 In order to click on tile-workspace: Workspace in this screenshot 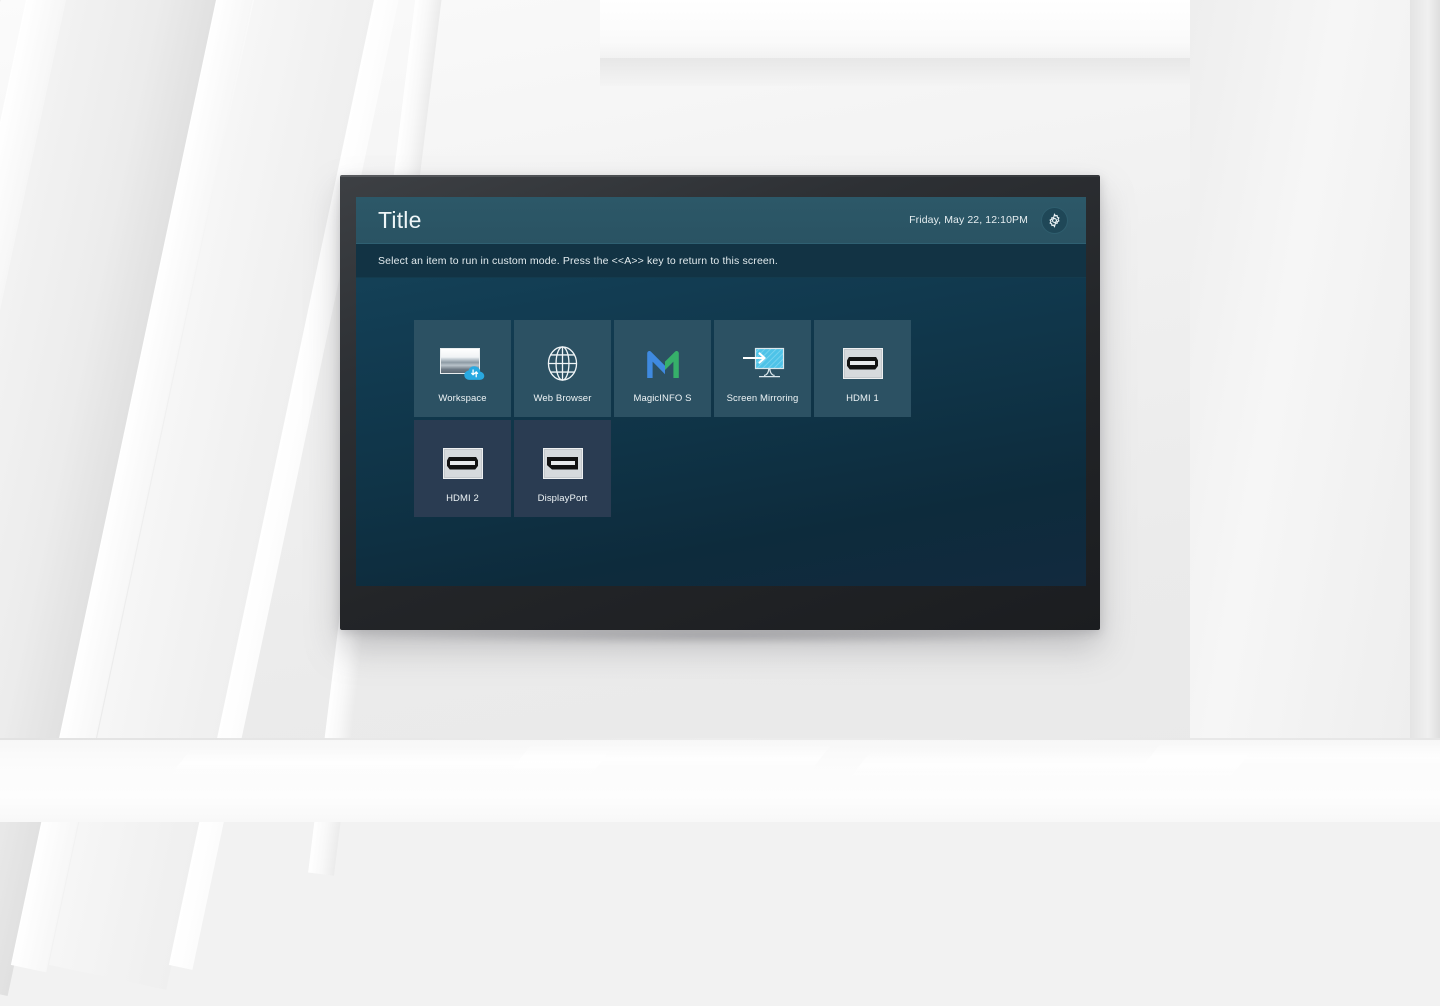, I will do `click(462, 368)`.